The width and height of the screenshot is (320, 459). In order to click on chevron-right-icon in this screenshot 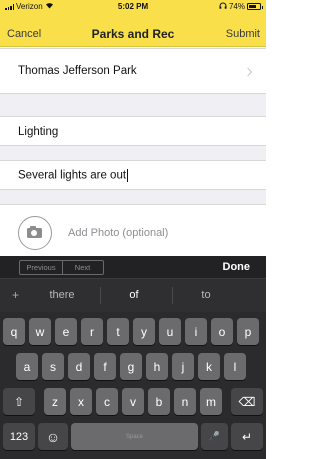, I will do `click(248, 72)`.